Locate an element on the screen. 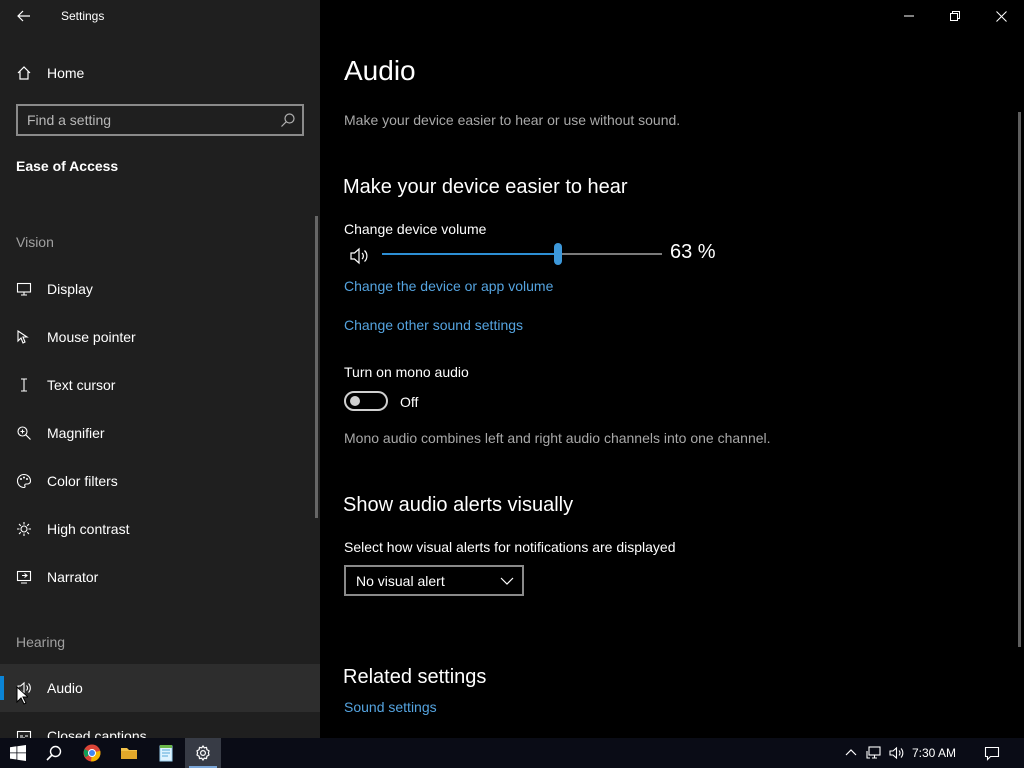 Image resolution: width=1024 pixels, height=768 pixels. back-arrow-icon is located at coordinates (23, 16).